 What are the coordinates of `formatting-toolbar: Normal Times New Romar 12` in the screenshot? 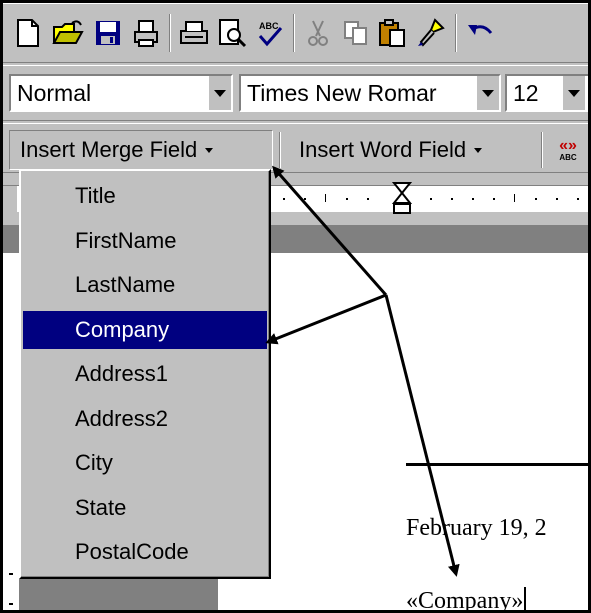 It's located at (295, 93).